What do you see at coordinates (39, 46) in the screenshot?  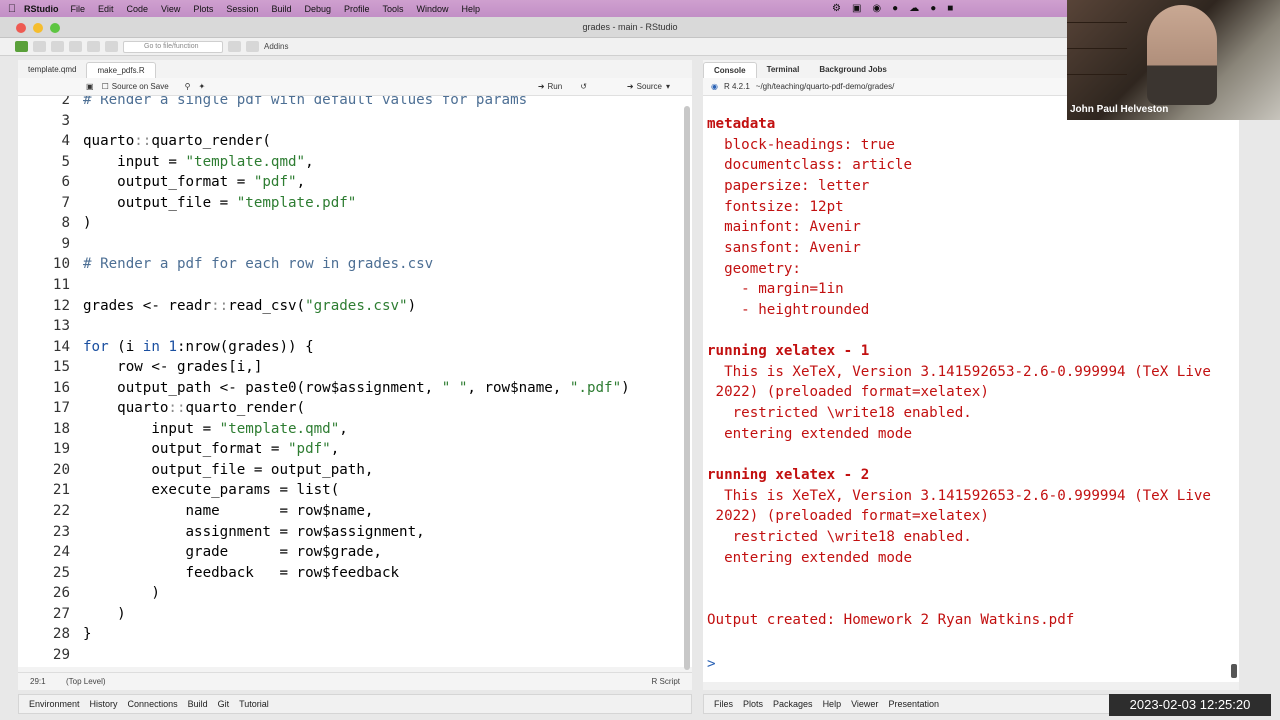 I see `new-project-icon` at bounding box center [39, 46].